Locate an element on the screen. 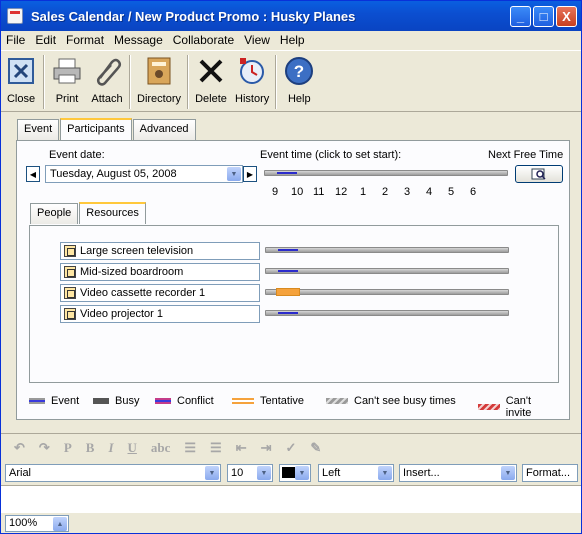 Image resolution: width=582 pixels, height=534 pixels. resource-name: Mid-sized boardroom is located at coordinates (132, 272).